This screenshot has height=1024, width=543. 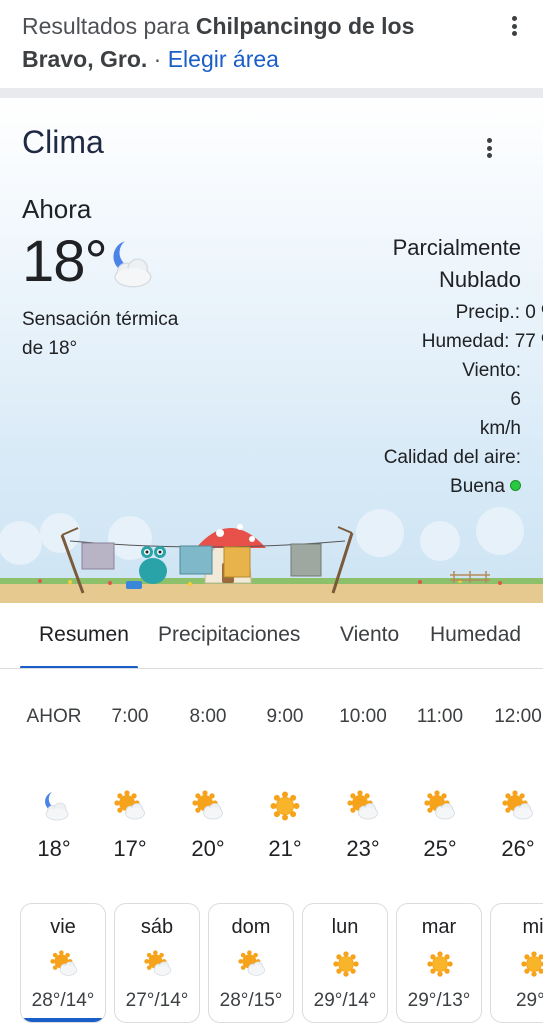 I want to click on hour-time: AHOR, so click(x=54, y=716).